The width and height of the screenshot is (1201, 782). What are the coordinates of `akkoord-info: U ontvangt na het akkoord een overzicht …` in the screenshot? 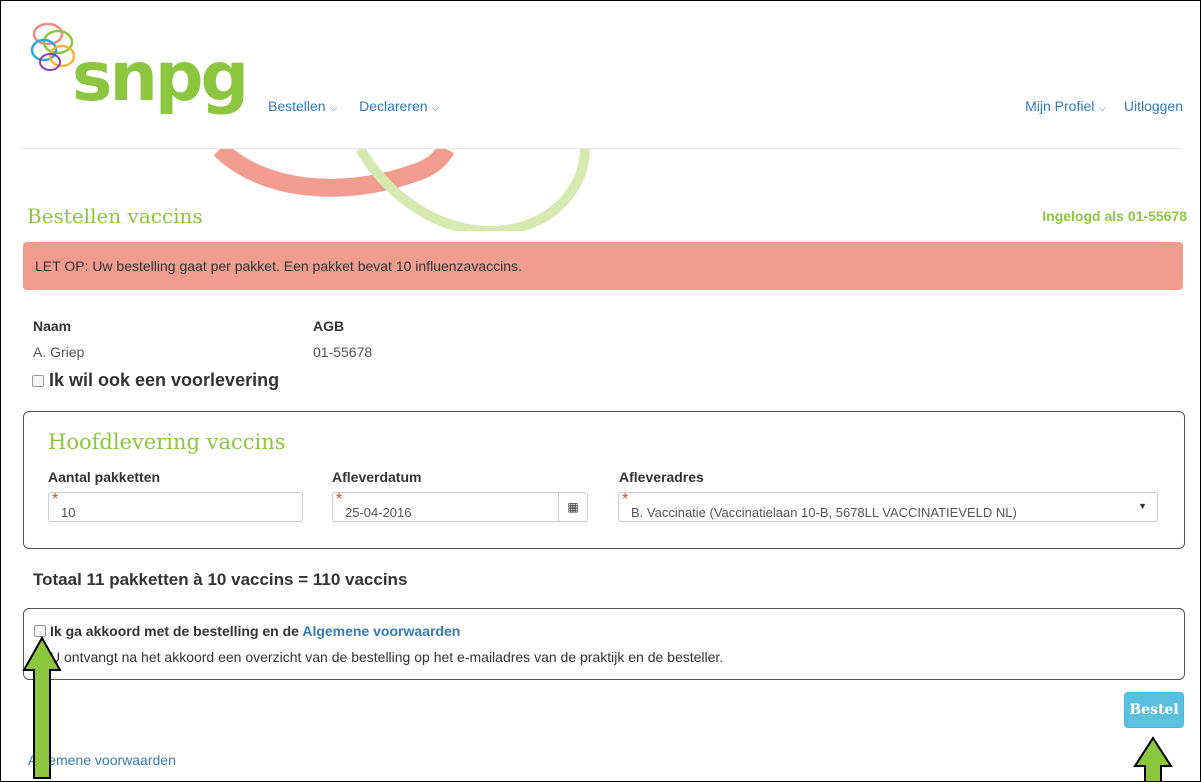 It's located at (387, 657).